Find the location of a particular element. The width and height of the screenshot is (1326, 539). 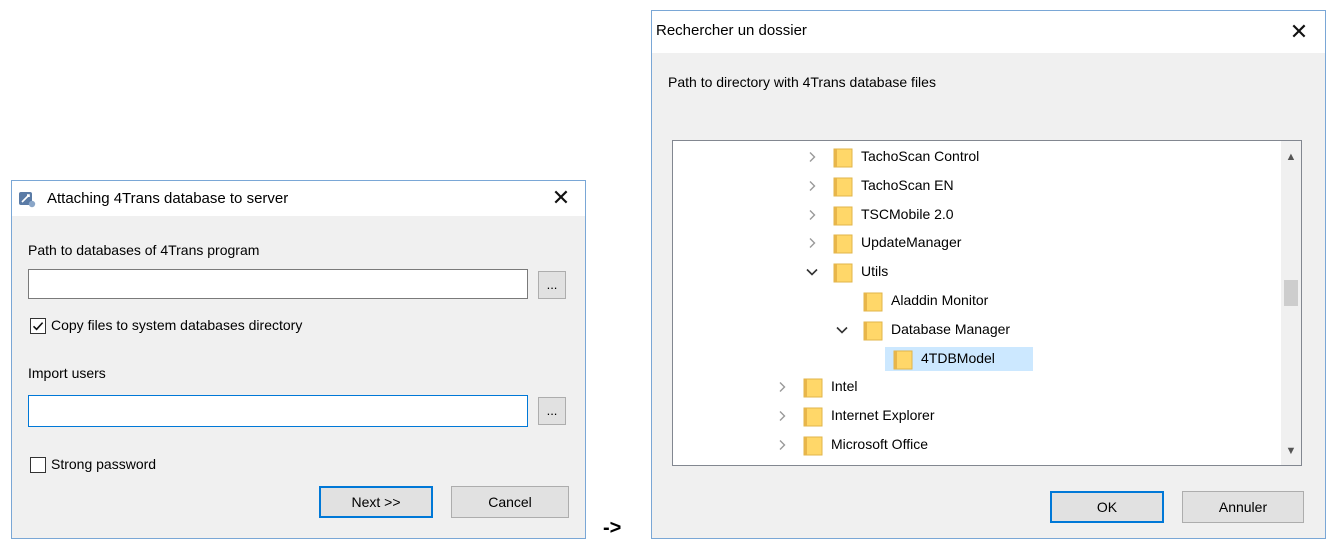

tree-item: Aladdin Monitor is located at coordinates (977, 301).